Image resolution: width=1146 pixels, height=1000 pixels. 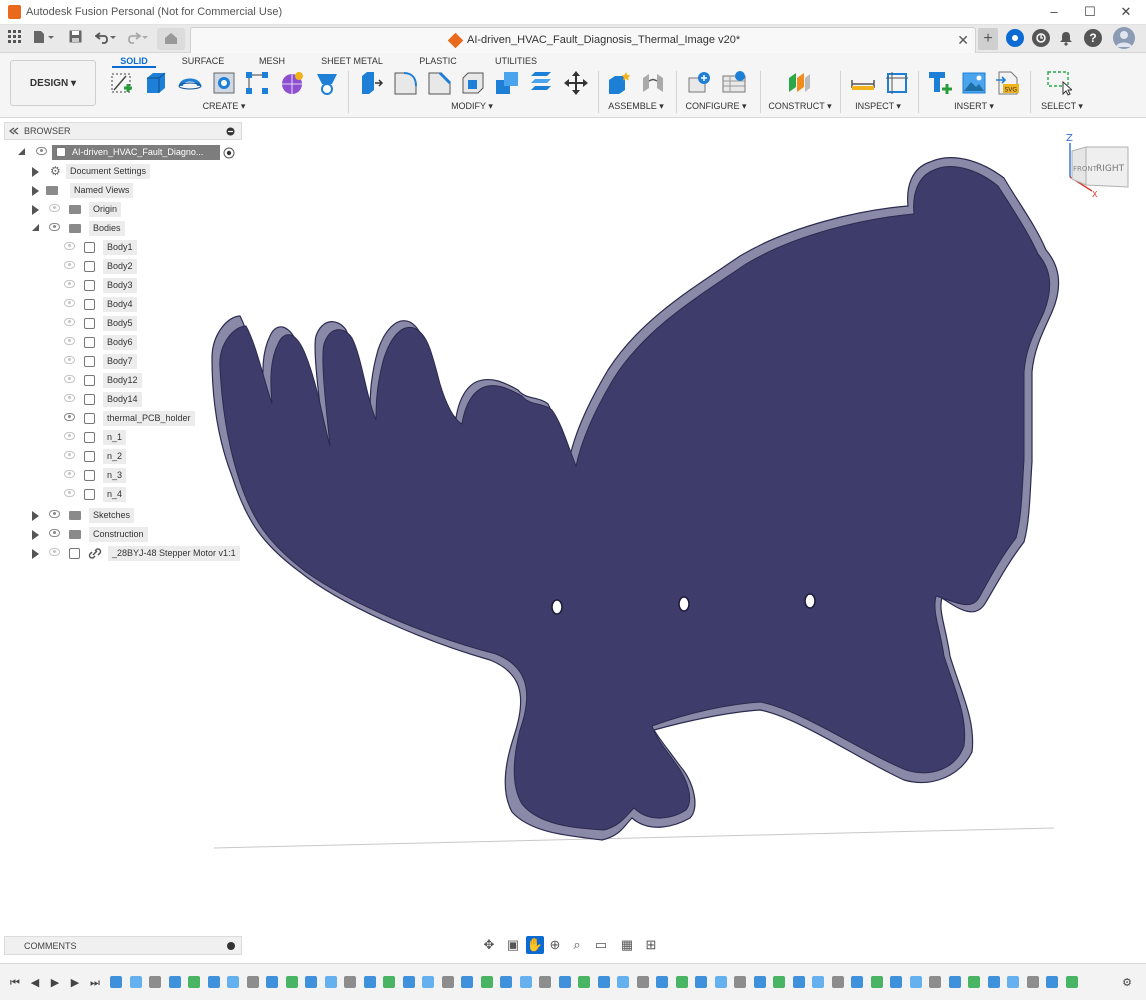 What do you see at coordinates (156, 83) in the screenshot?
I see `extrude-icon` at bounding box center [156, 83].